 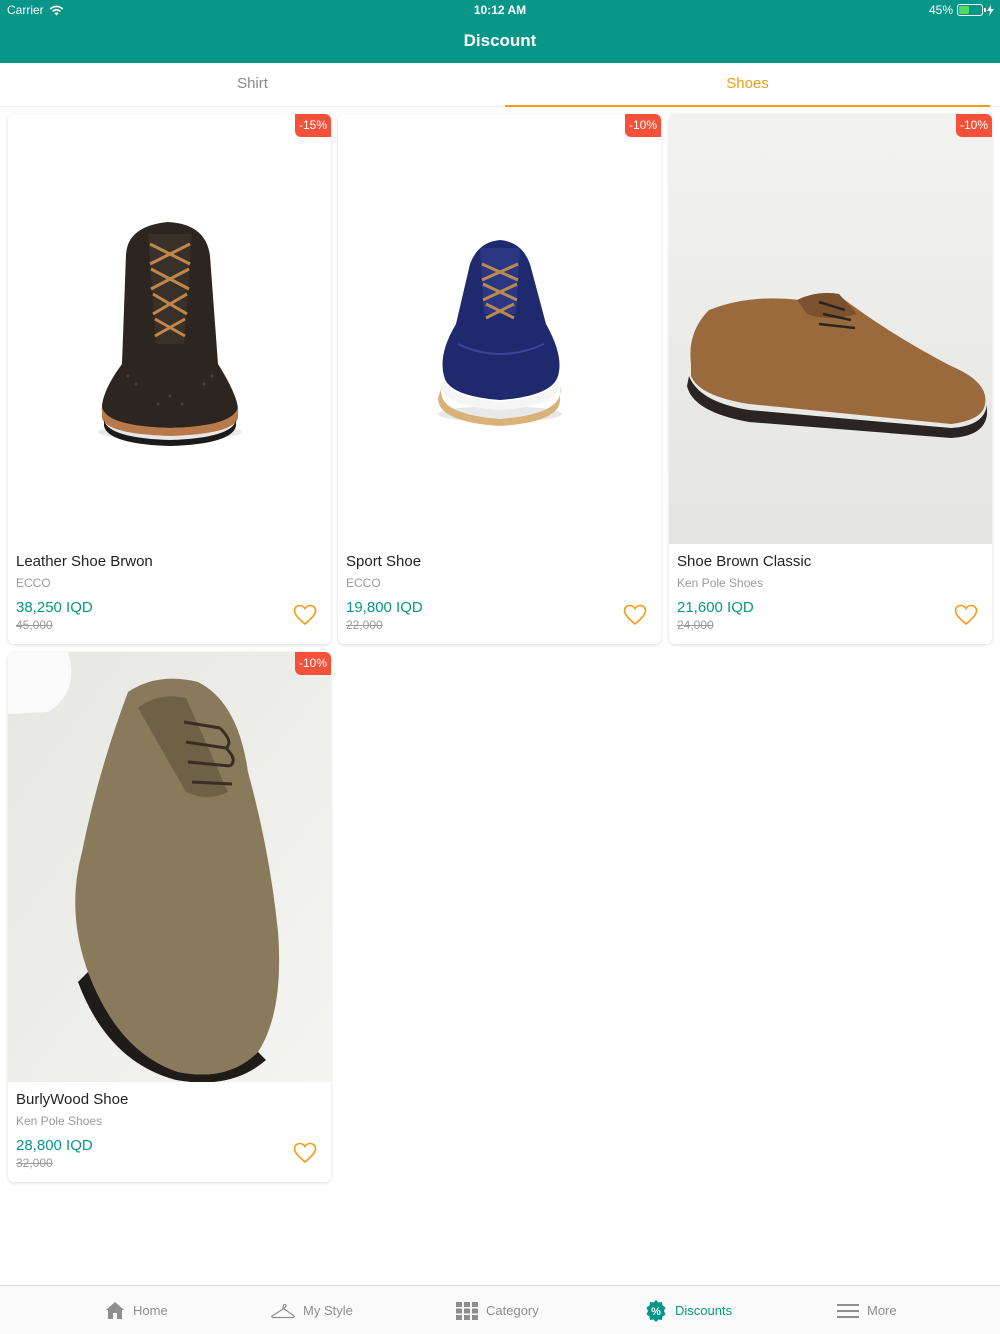 What do you see at coordinates (312, 125) in the screenshot?
I see `discount-badge: -15%` at bounding box center [312, 125].